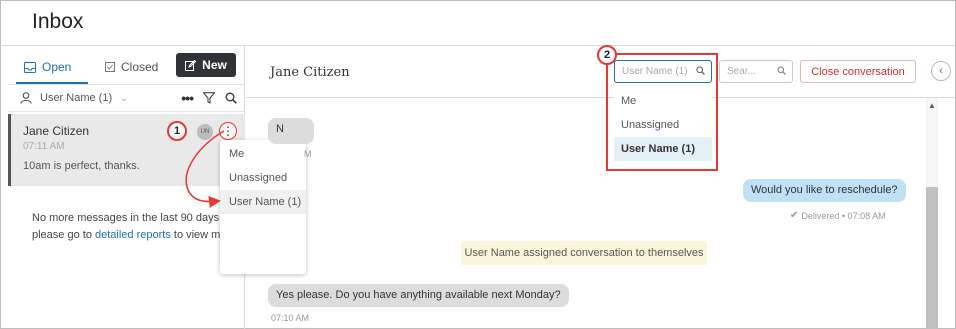 This screenshot has width=956, height=329. I want to click on scrollbar-thumb, so click(932, 258).